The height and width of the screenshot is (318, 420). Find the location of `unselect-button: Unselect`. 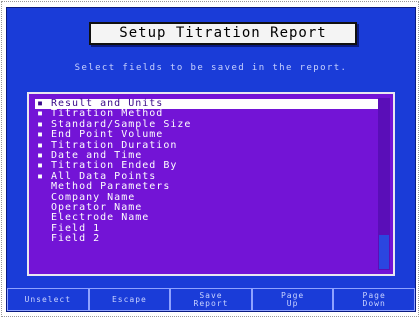

unselect-button: Unselect is located at coordinates (48, 299).